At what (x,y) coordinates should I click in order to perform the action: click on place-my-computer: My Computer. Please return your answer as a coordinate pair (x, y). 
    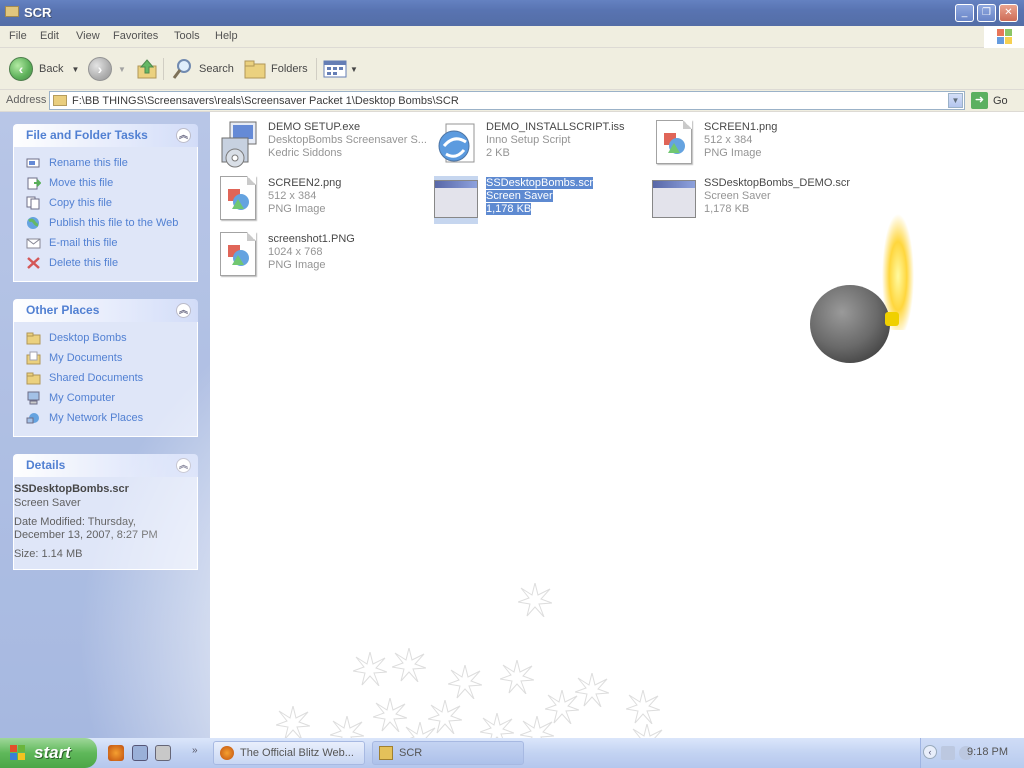
    Looking at the image, I should click on (105, 398).